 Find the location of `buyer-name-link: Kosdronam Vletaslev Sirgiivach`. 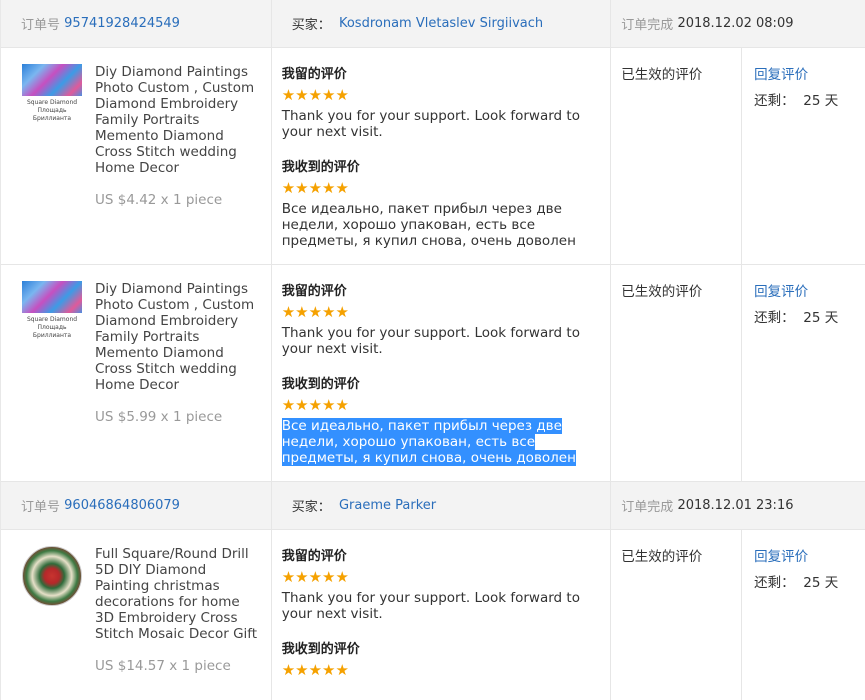

buyer-name-link: Kosdronam Vletaslev Sirgiivach is located at coordinates (441, 23).